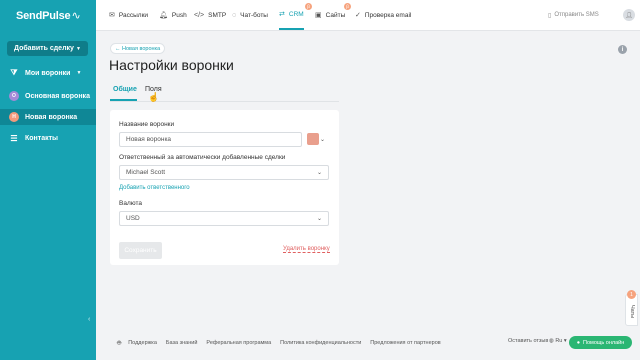 The width and height of the screenshot is (640, 360). Describe the element at coordinates (622, 49) in the screenshot. I see `info-icon: i` at that location.